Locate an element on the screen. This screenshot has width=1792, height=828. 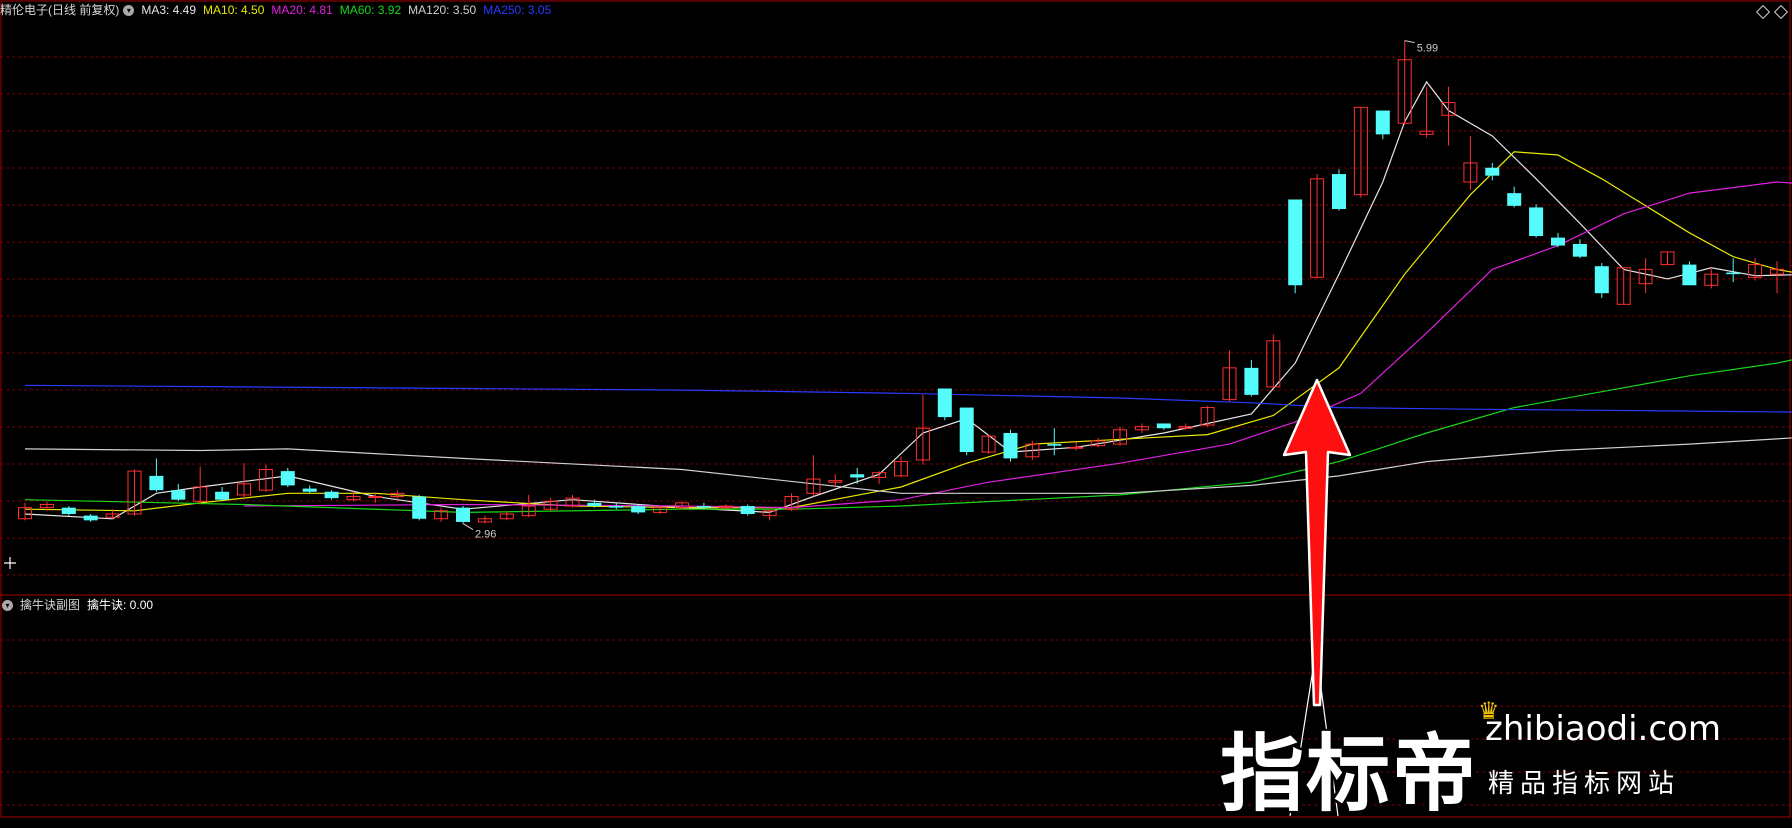
watermark-subtitle: 精品指标网站 is located at coordinates (1584, 781).